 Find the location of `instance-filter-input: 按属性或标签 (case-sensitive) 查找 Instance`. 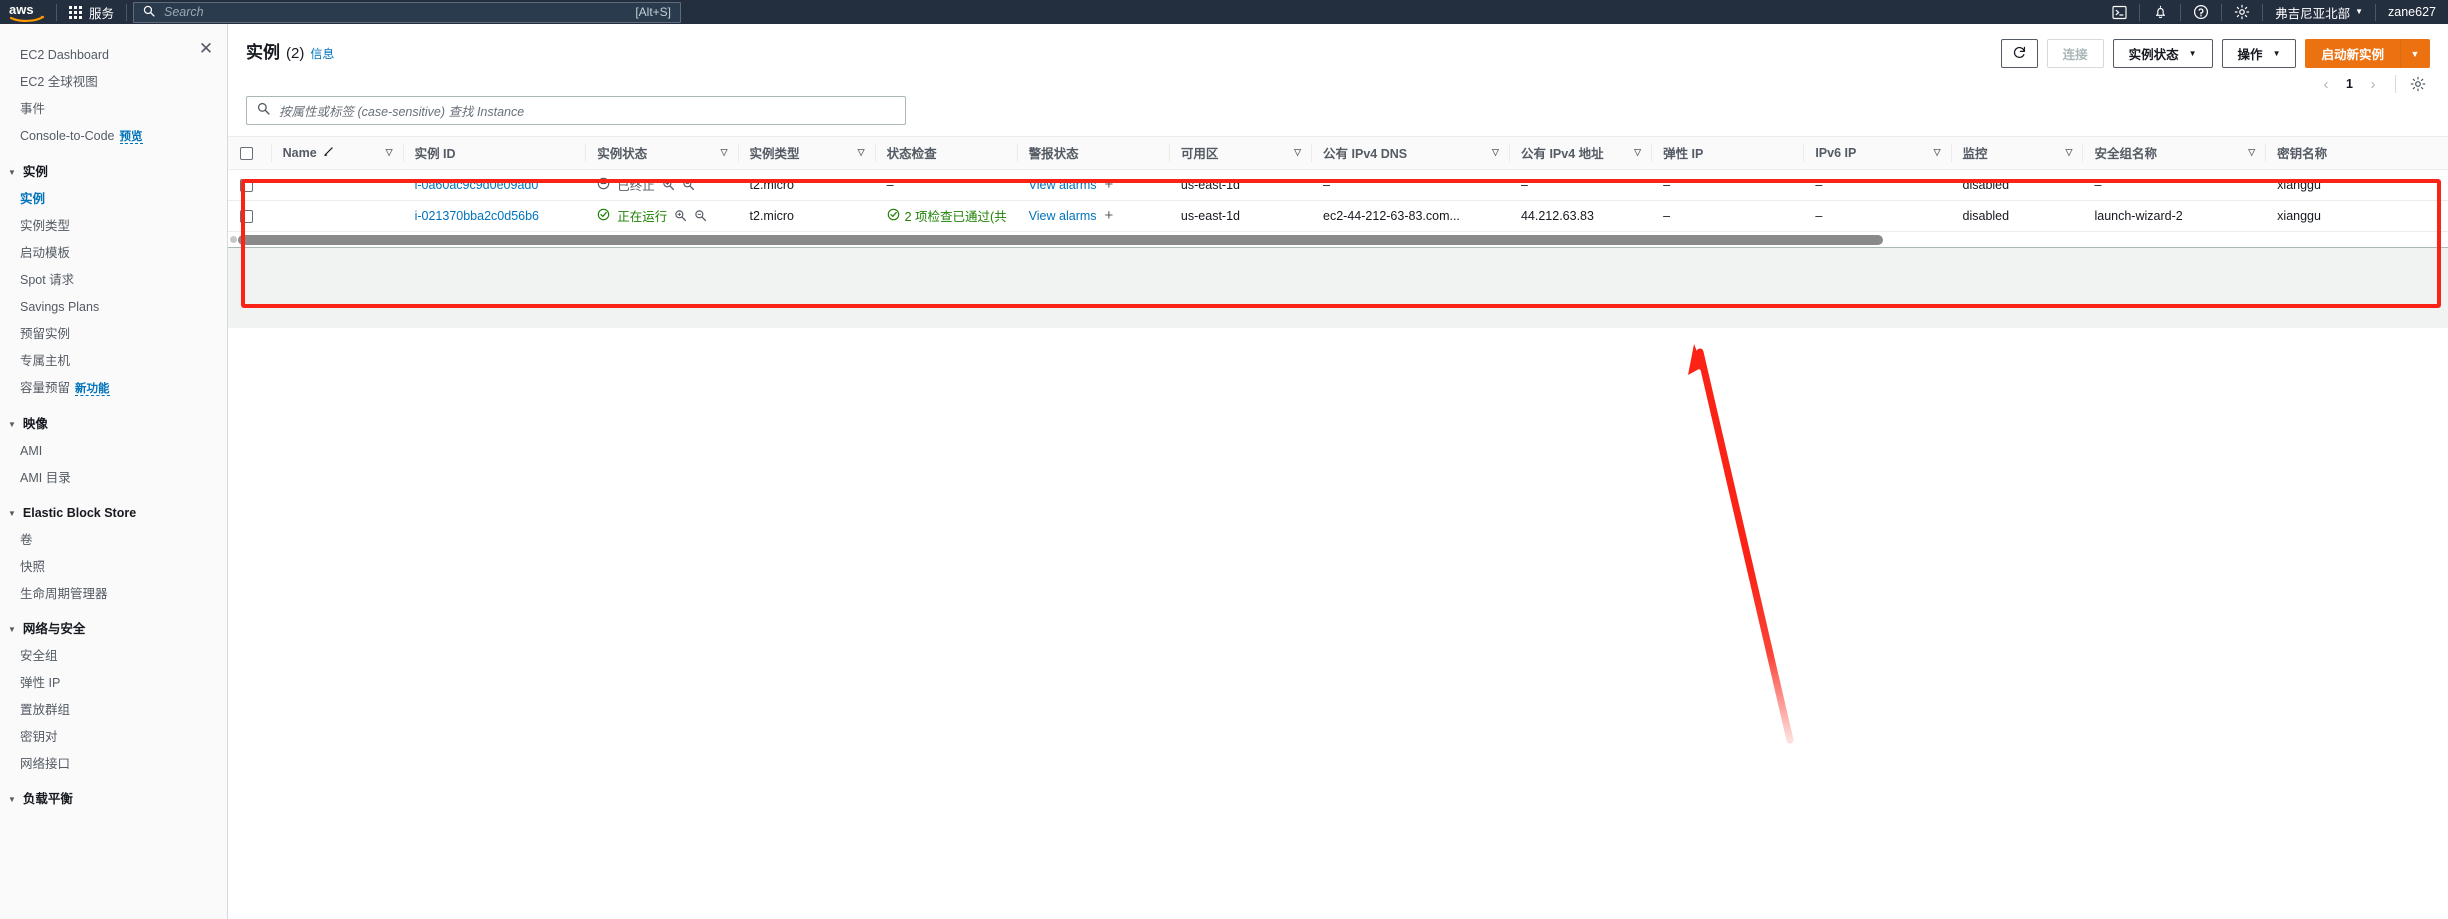

instance-filter-input: 按属性或标签 (case-sensitive) 查找 Instance is located at coordinates (576, 110).